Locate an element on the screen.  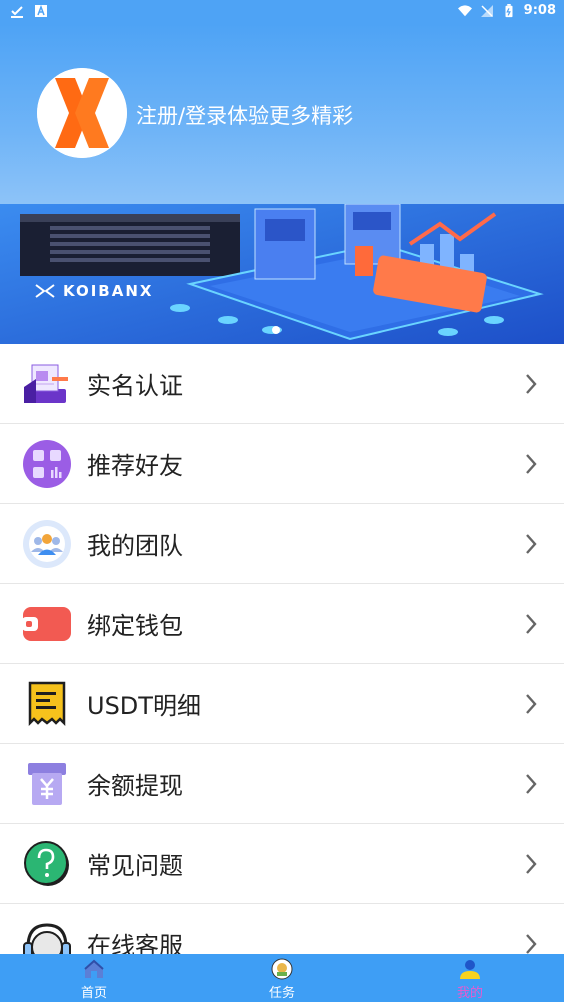
menu-item-withdraw: 余额提现 is located at coordinates (282, 784).